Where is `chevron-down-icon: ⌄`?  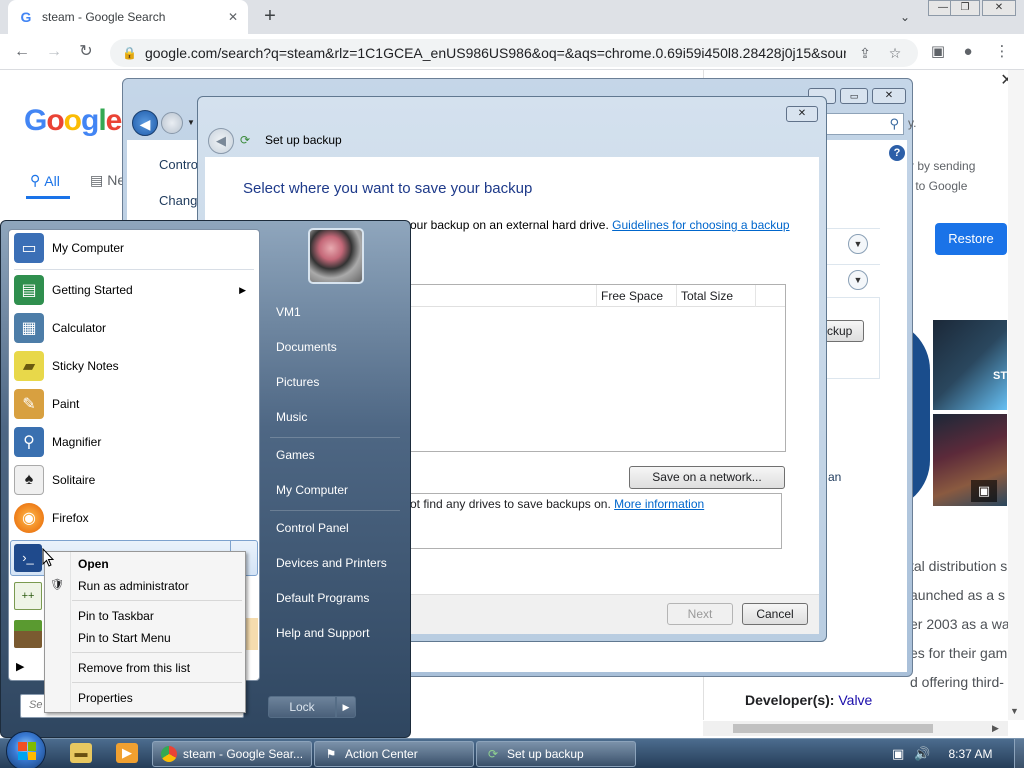
chevron-down-icon: ⌄ is located at coordinates (905, 17).